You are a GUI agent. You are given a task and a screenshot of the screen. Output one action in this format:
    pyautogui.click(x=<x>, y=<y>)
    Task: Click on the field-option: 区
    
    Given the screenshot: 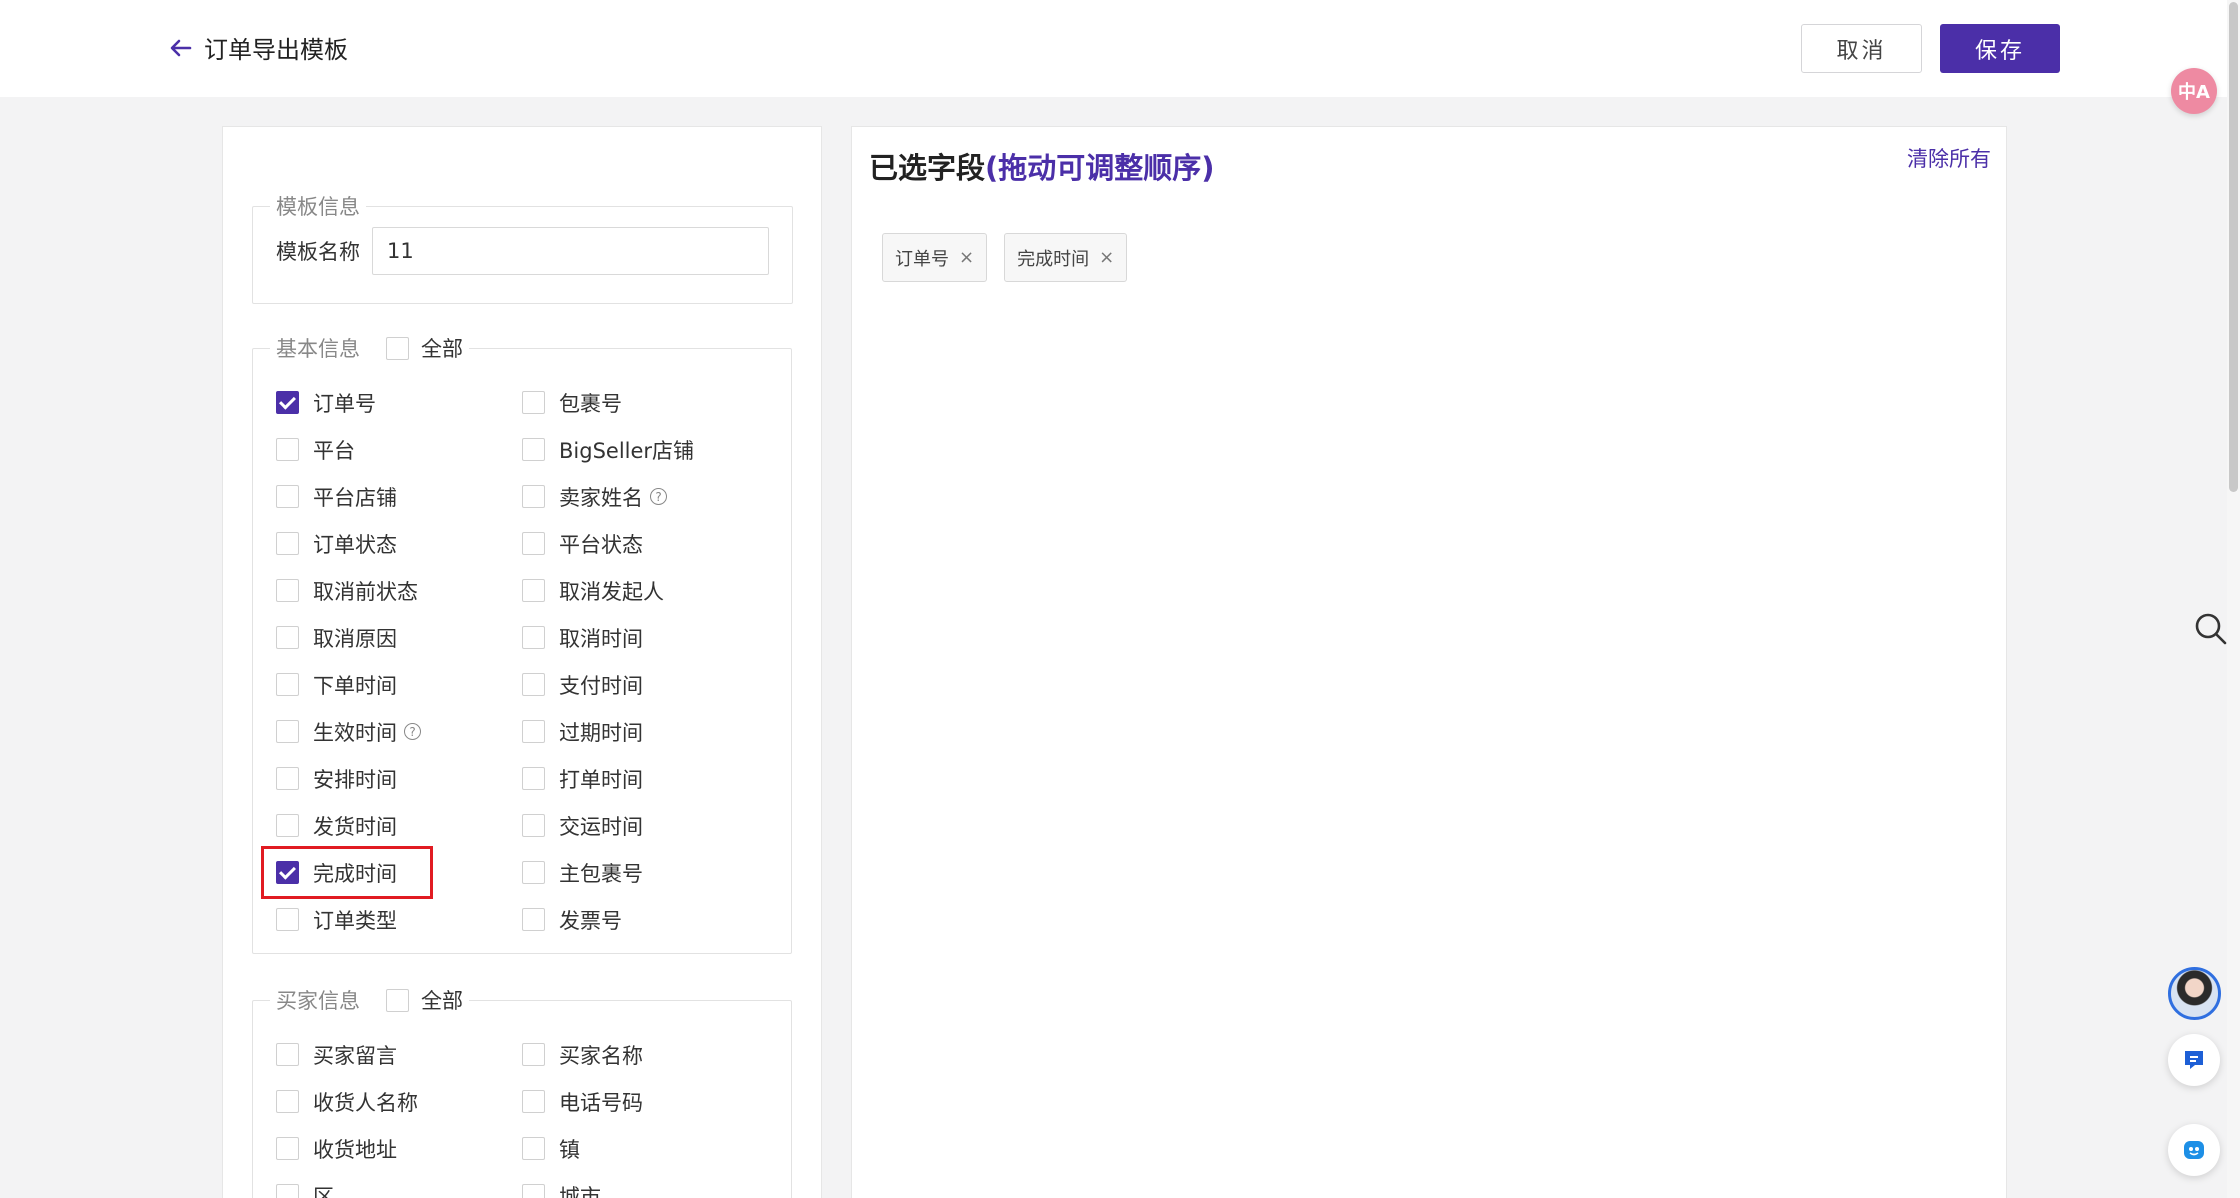 What is the action you would take?
    pyautogui.click(x=399, y=1185)
    